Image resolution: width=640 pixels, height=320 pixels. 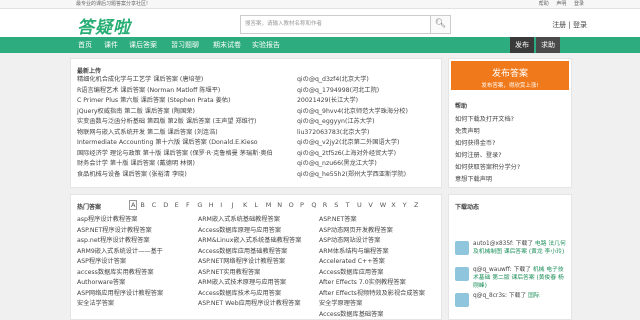 What do you see at coordinates (148, 91) in the screenshot?
I see `upload-item-title: R语言编程艺术 课后答案 (Norman Matloff 陈堰平)` at bounding box center [148, 91].